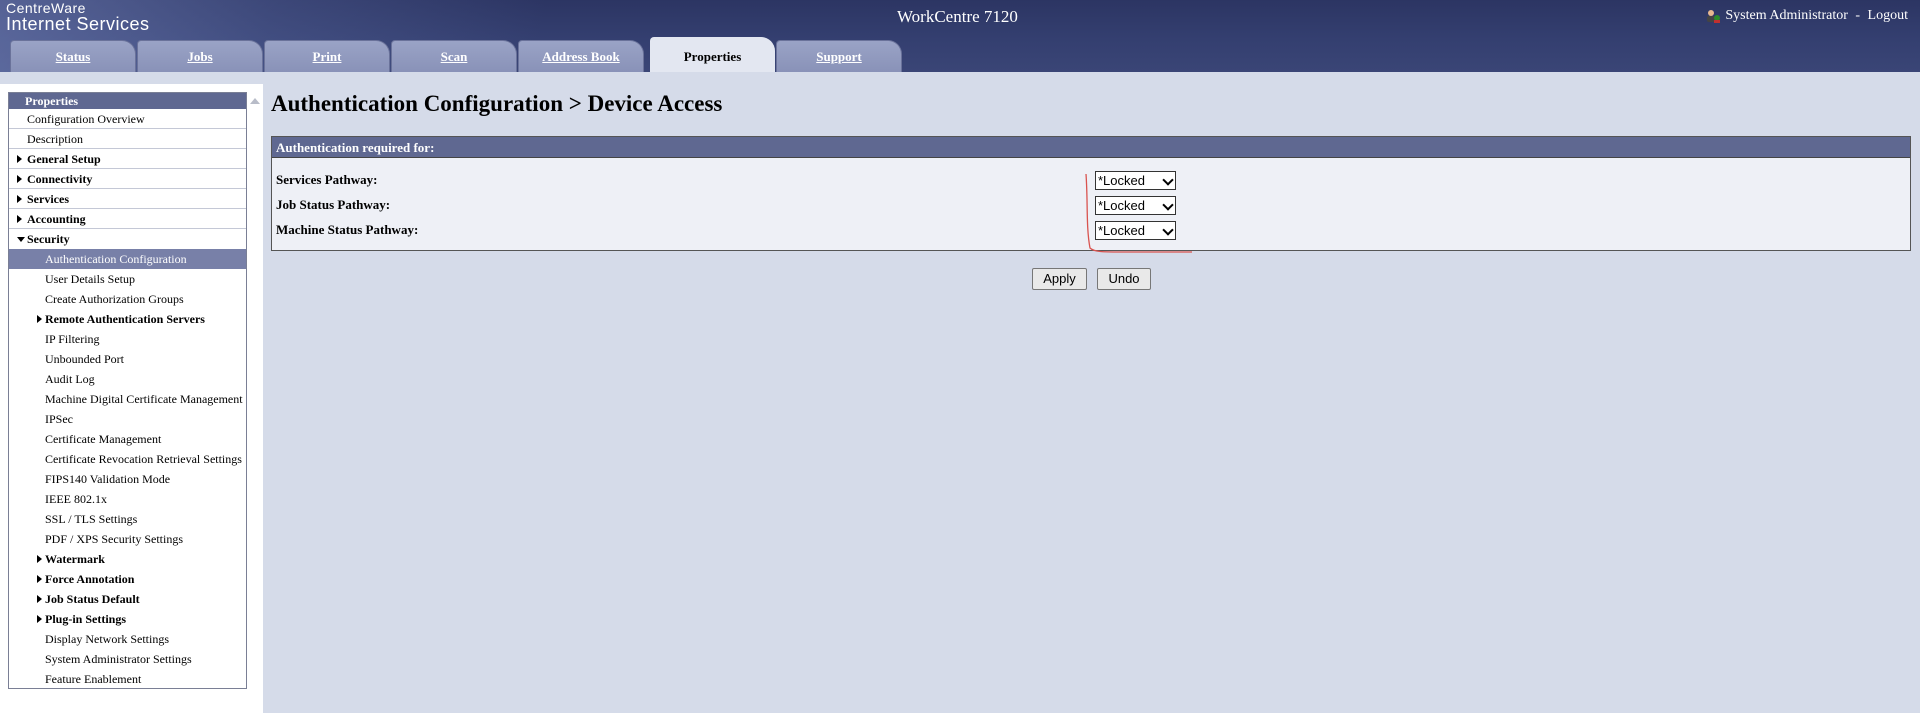  I want to click on sidebar-item-label: Accounting, so click(56, 219).